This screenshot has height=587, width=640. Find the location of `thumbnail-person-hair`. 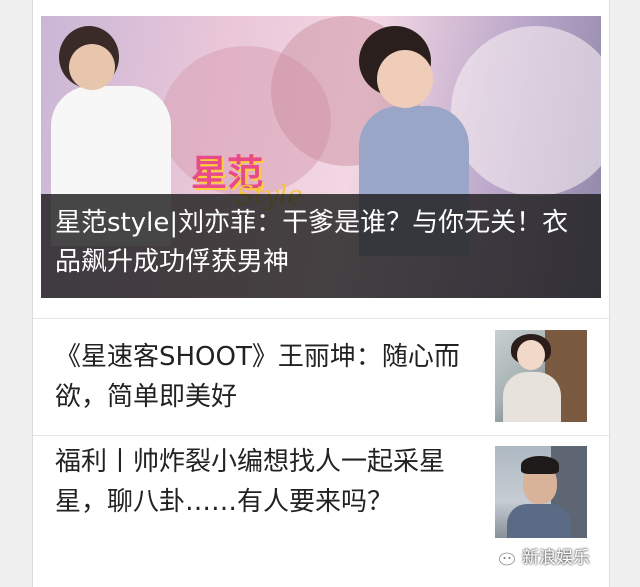

thumbnail-person-hair is located at coordinates (540, 465).